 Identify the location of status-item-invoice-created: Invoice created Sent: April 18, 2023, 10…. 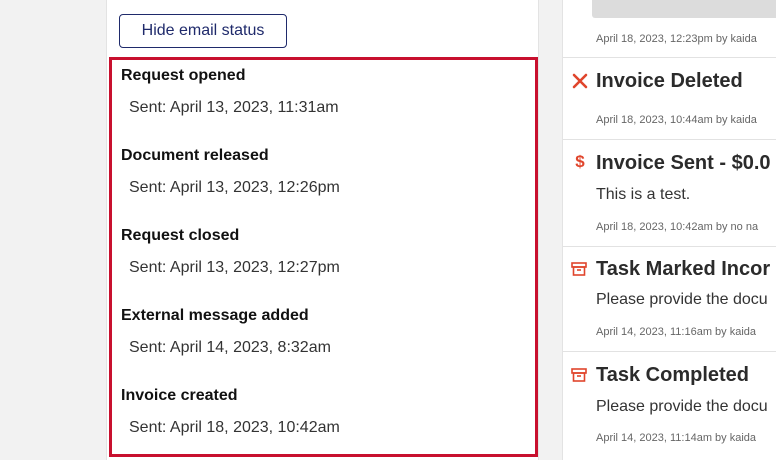
(230, 412).